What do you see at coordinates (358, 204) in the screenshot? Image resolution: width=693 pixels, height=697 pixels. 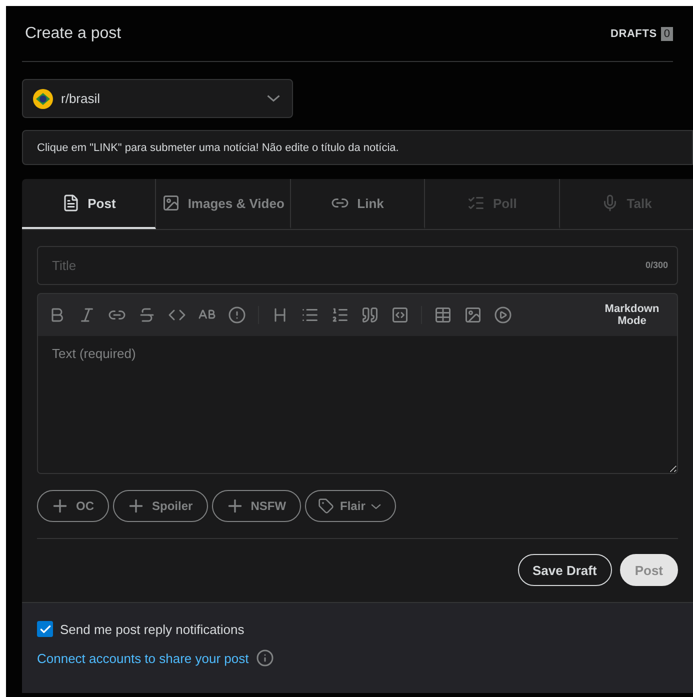 I see `post-type-tab: Link` at bounding box center [358, 204].